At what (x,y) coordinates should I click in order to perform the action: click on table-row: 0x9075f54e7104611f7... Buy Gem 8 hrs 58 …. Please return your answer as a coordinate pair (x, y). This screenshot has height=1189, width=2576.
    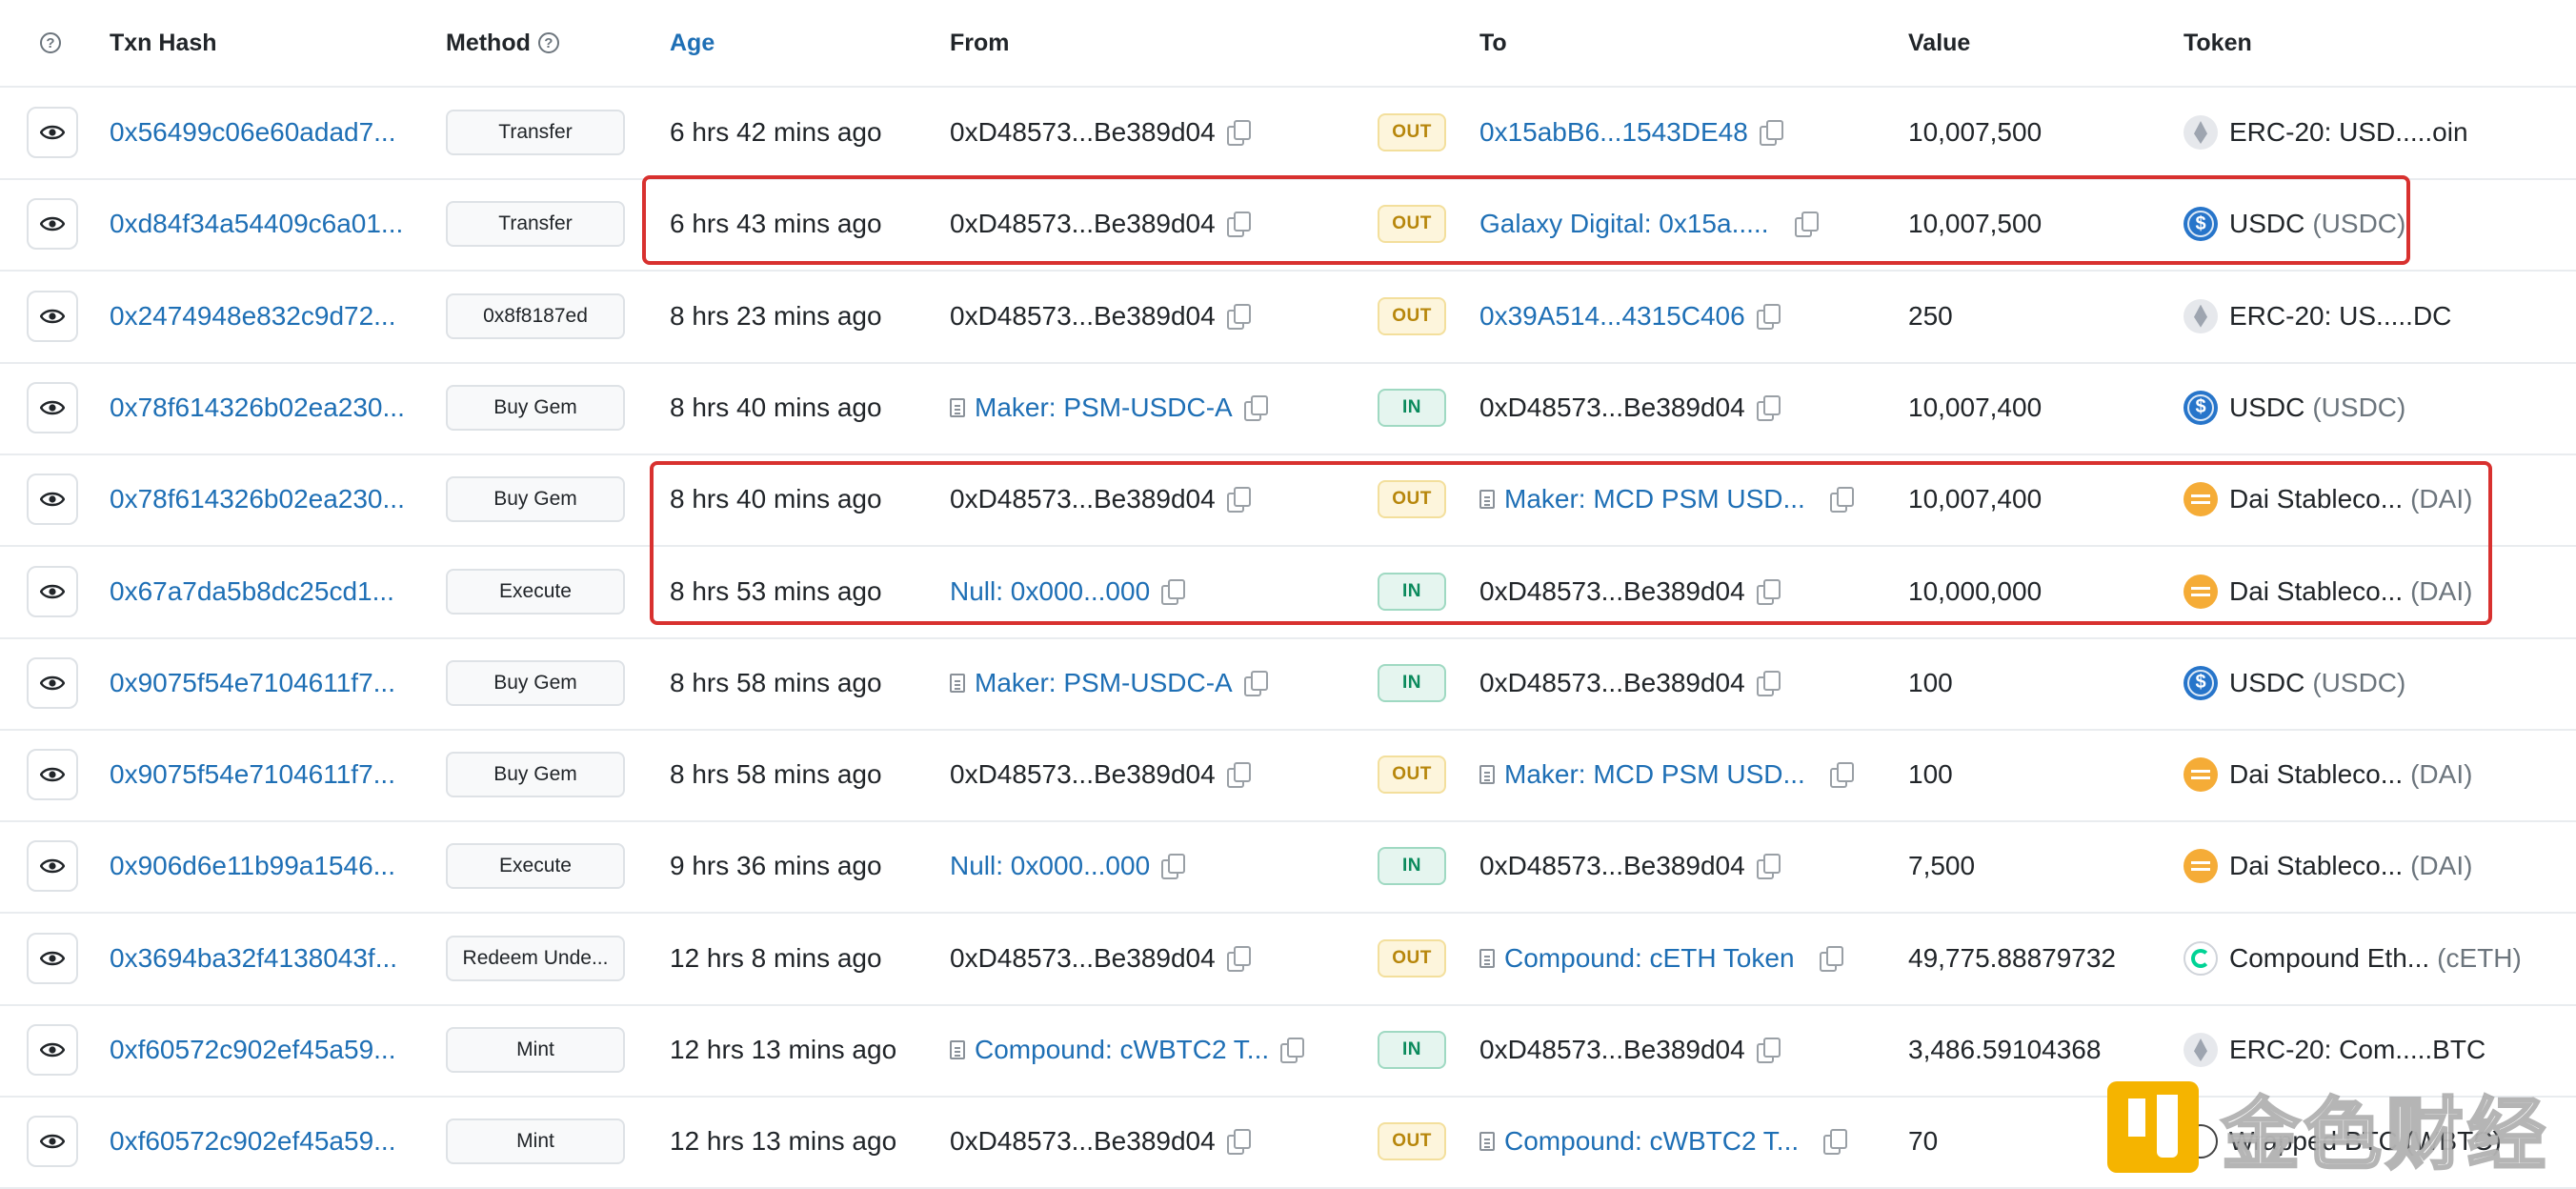
    Looking at the image, I should click on (1288, 776).